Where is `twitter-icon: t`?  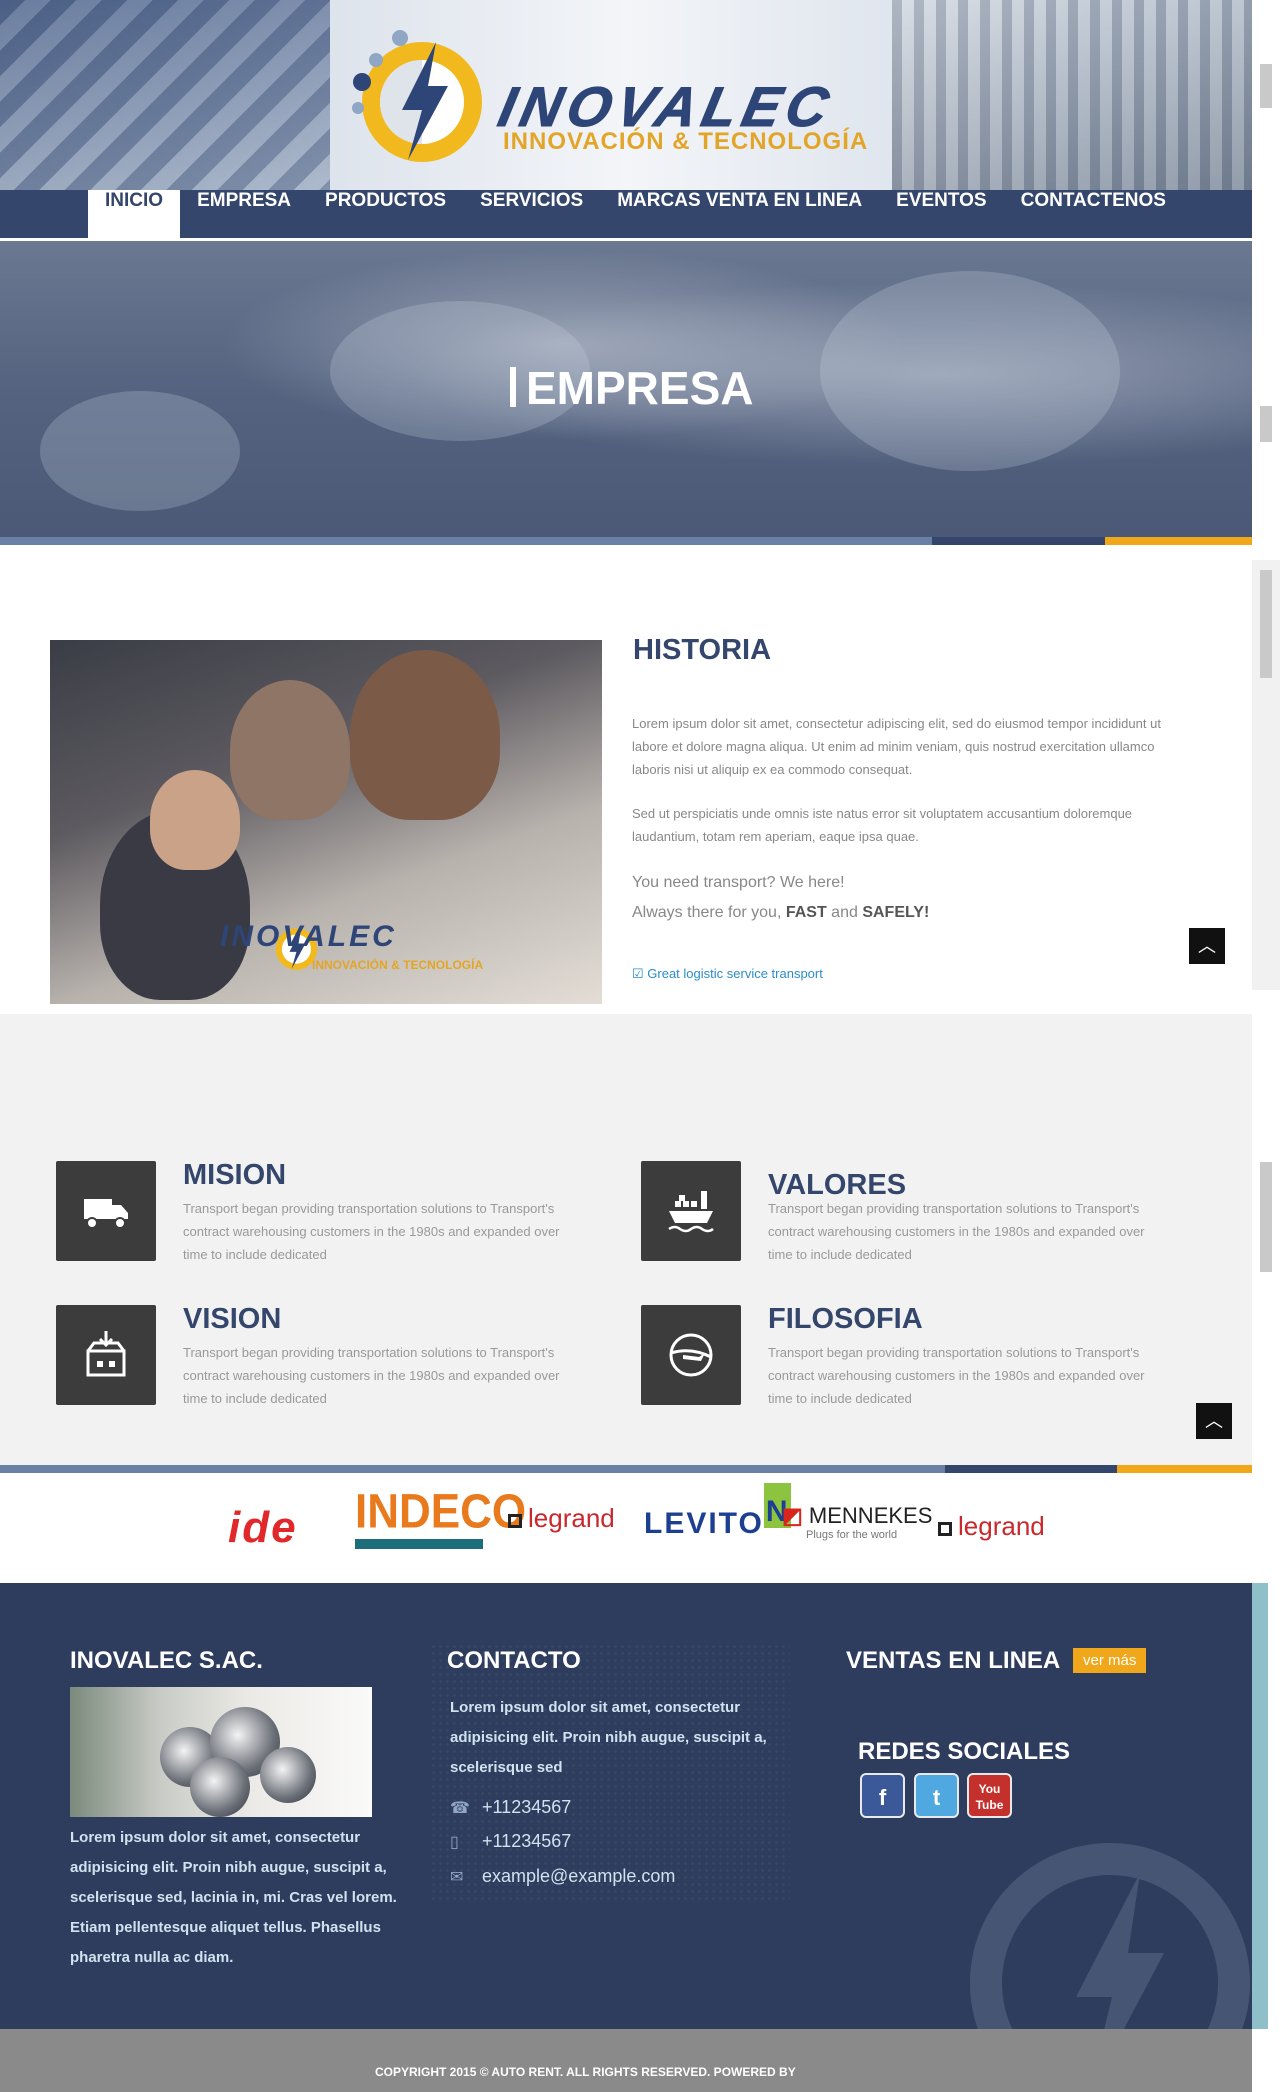
twitter-icon: t is located at coordinates (936, 1795).